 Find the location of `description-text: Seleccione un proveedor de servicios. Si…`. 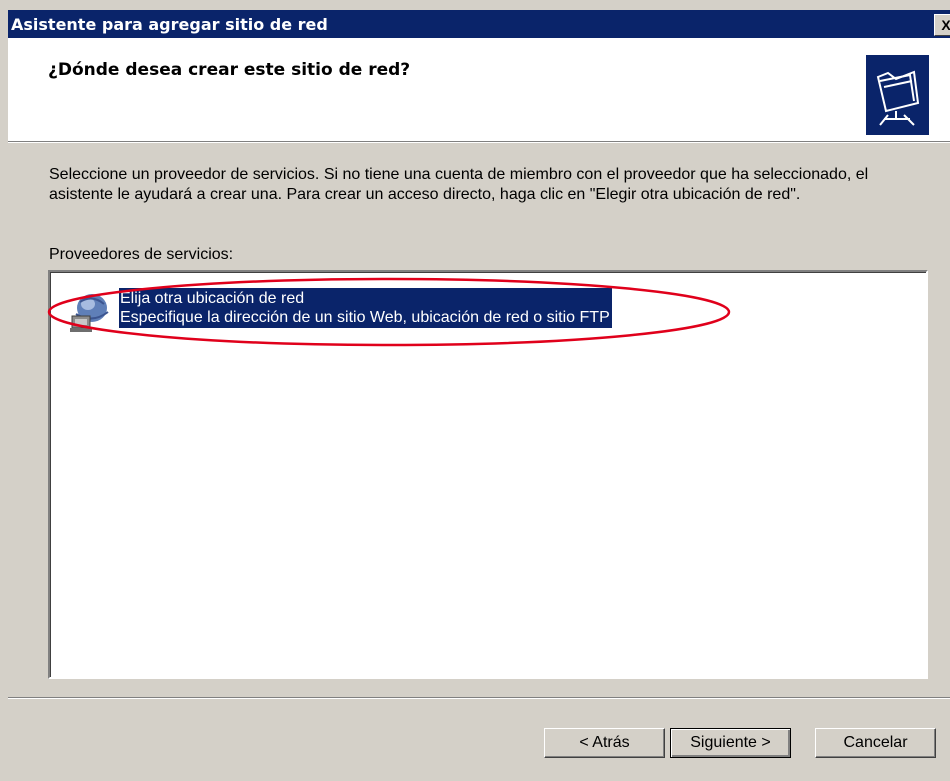

description-text: Seleccione un proveedor de servicios. Si… is located at coordinates (459, 184).